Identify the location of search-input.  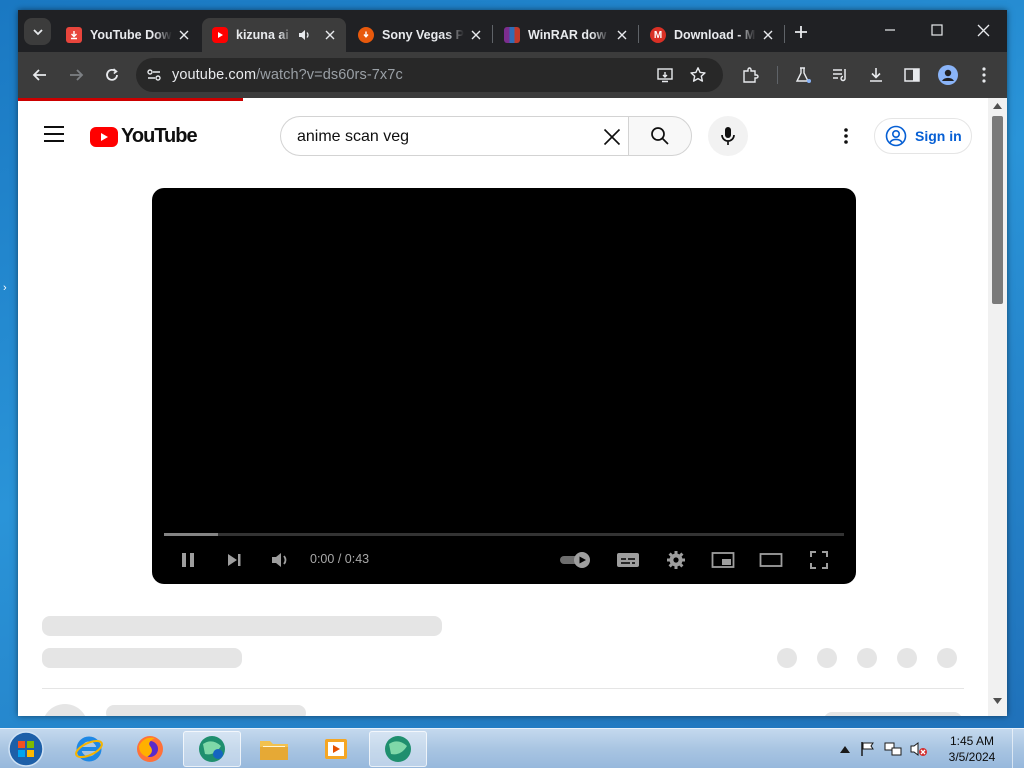
(442, 137).